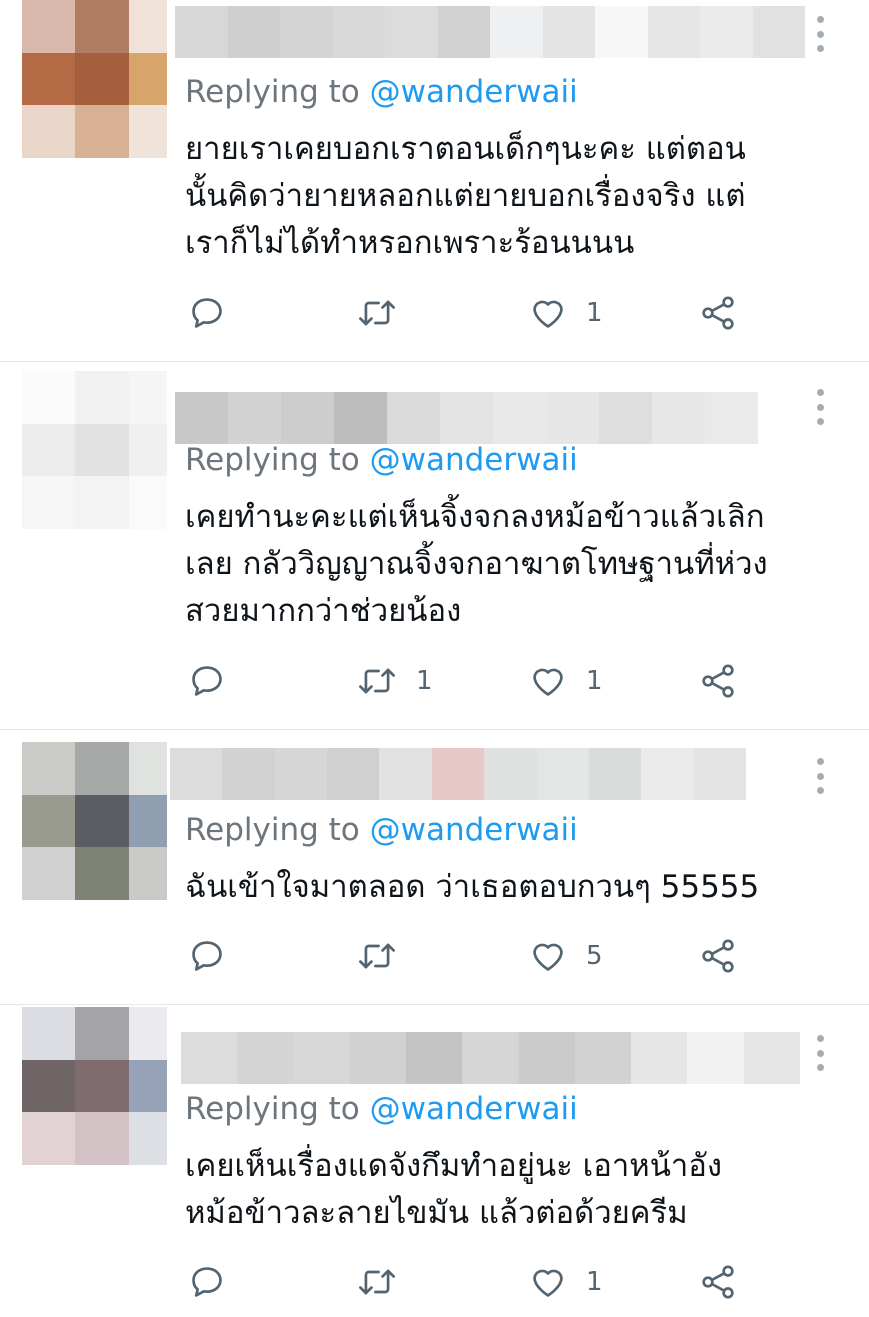 This screenshot has width=869, height=1317. I want to click on tweet-text-line: เคยเห็นเรื่องแดจังกึมทำอยู่นะ เอาหน้าอัง, so click(454, 1166).